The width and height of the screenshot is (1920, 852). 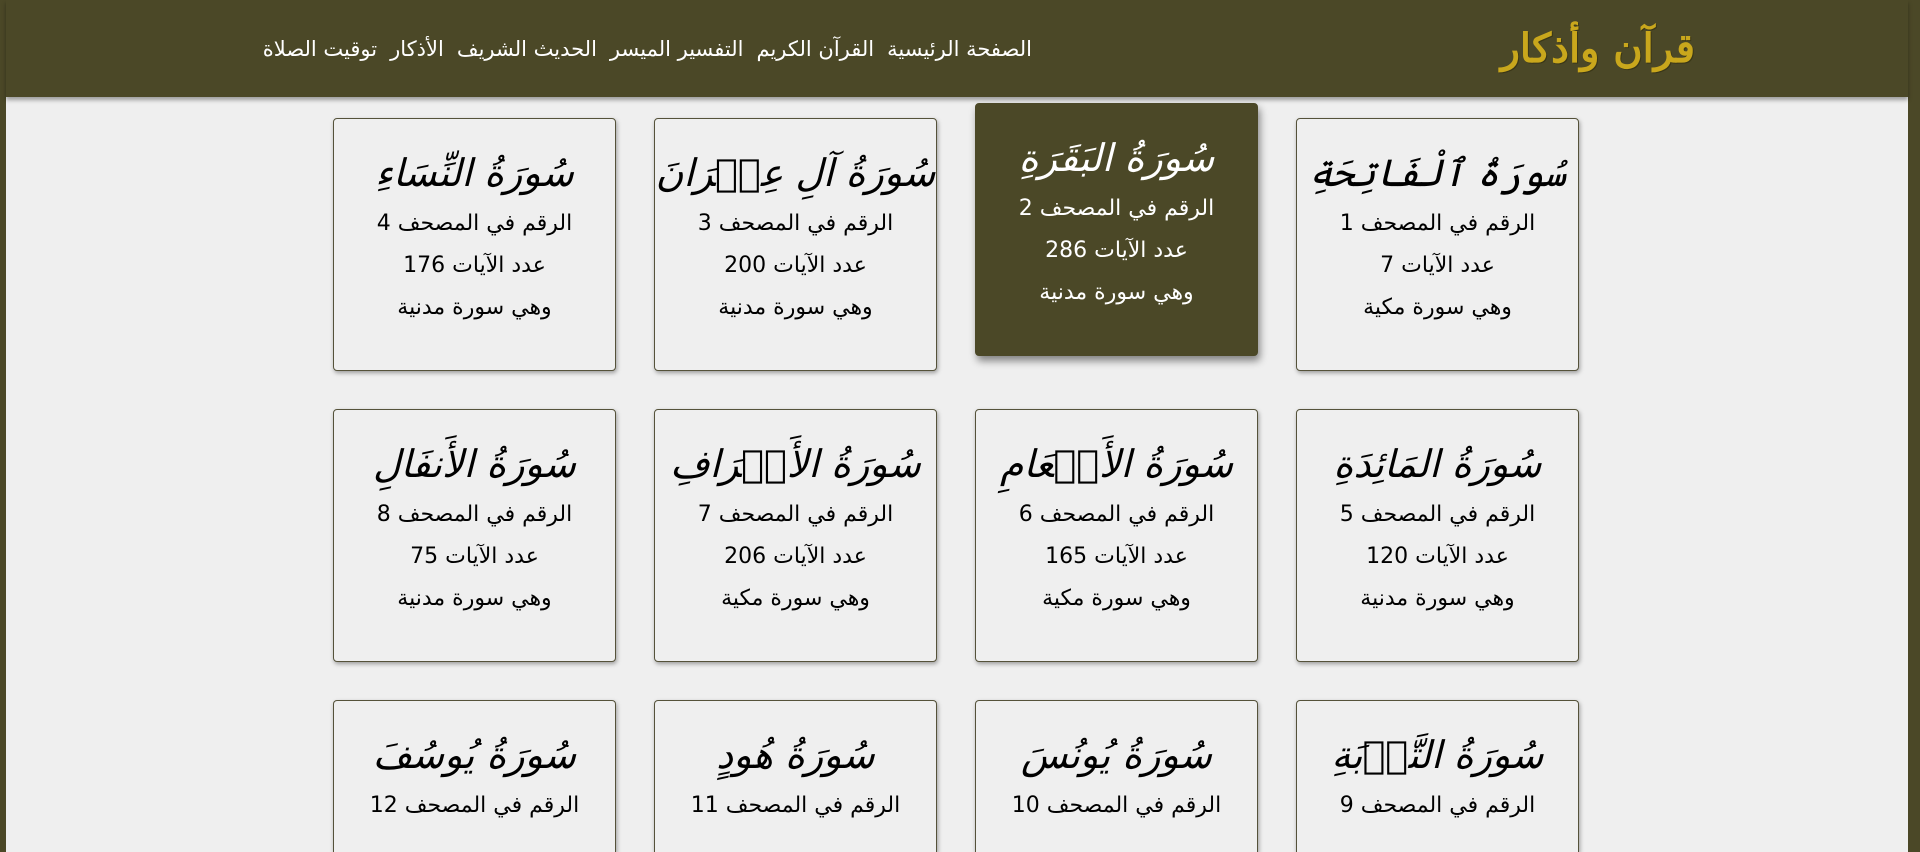 I want to click on nav-item-quran: القرآن الكريم, so click(x=815, y=49).